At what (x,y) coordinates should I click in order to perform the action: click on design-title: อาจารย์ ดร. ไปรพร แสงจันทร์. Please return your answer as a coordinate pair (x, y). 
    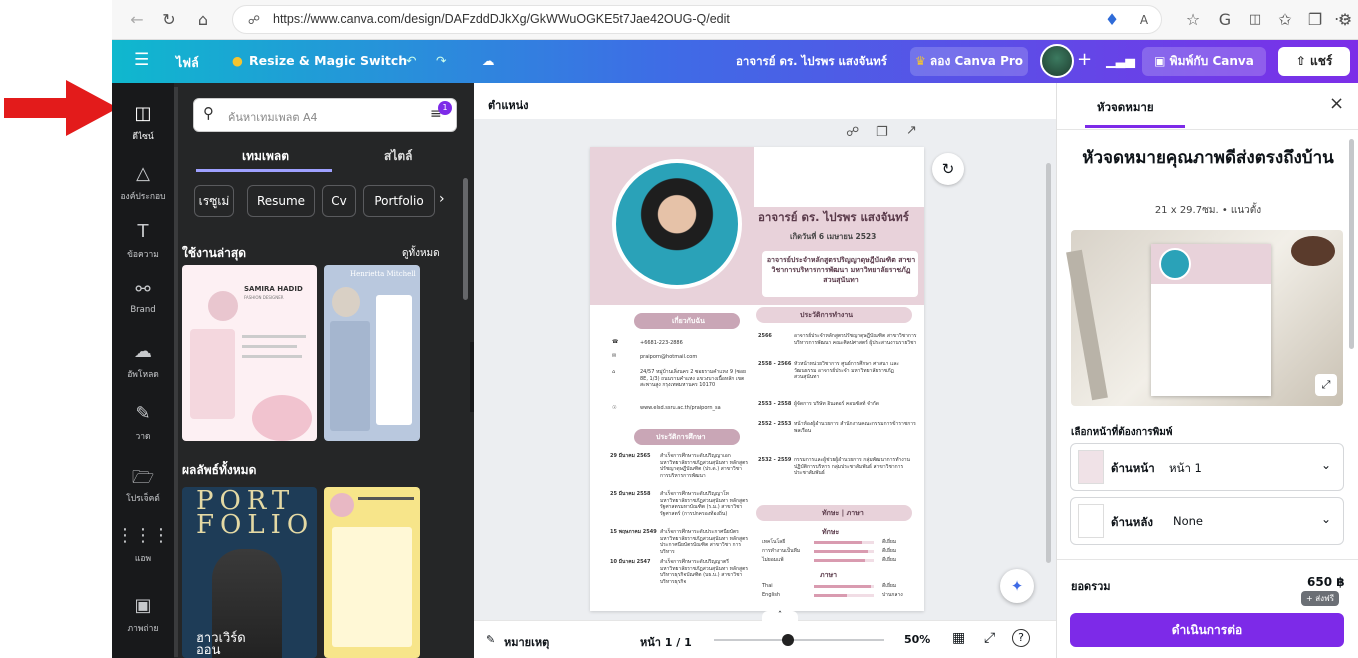
    Looking at the image, I should click on (811, 62).